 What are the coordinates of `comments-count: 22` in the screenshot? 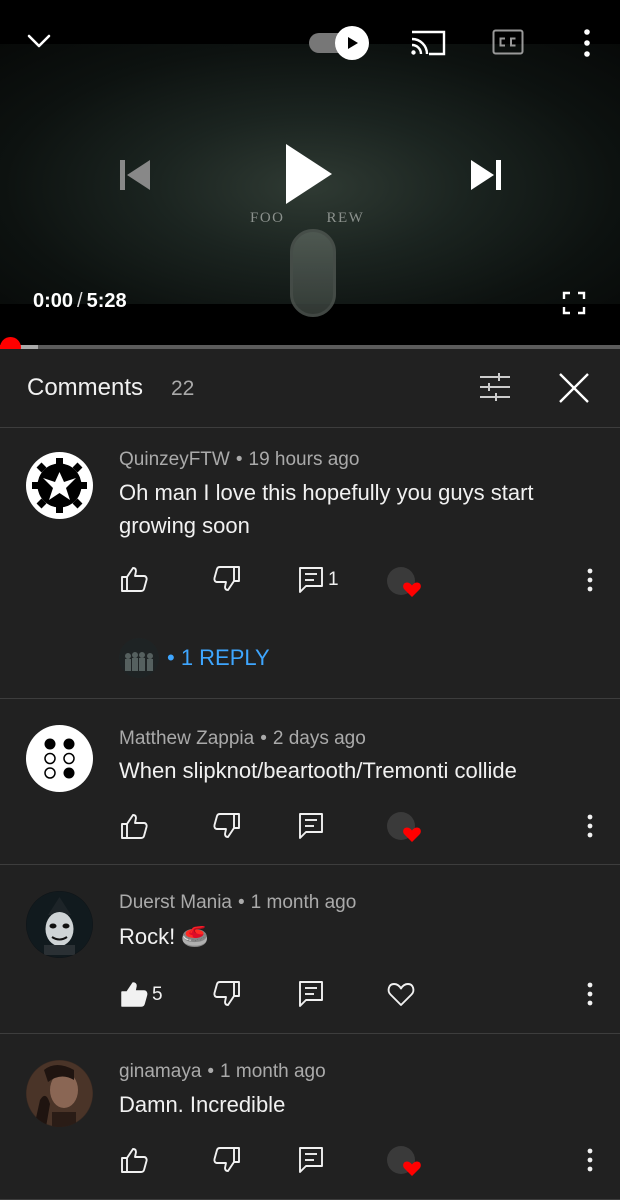 It's located at (183, 388).